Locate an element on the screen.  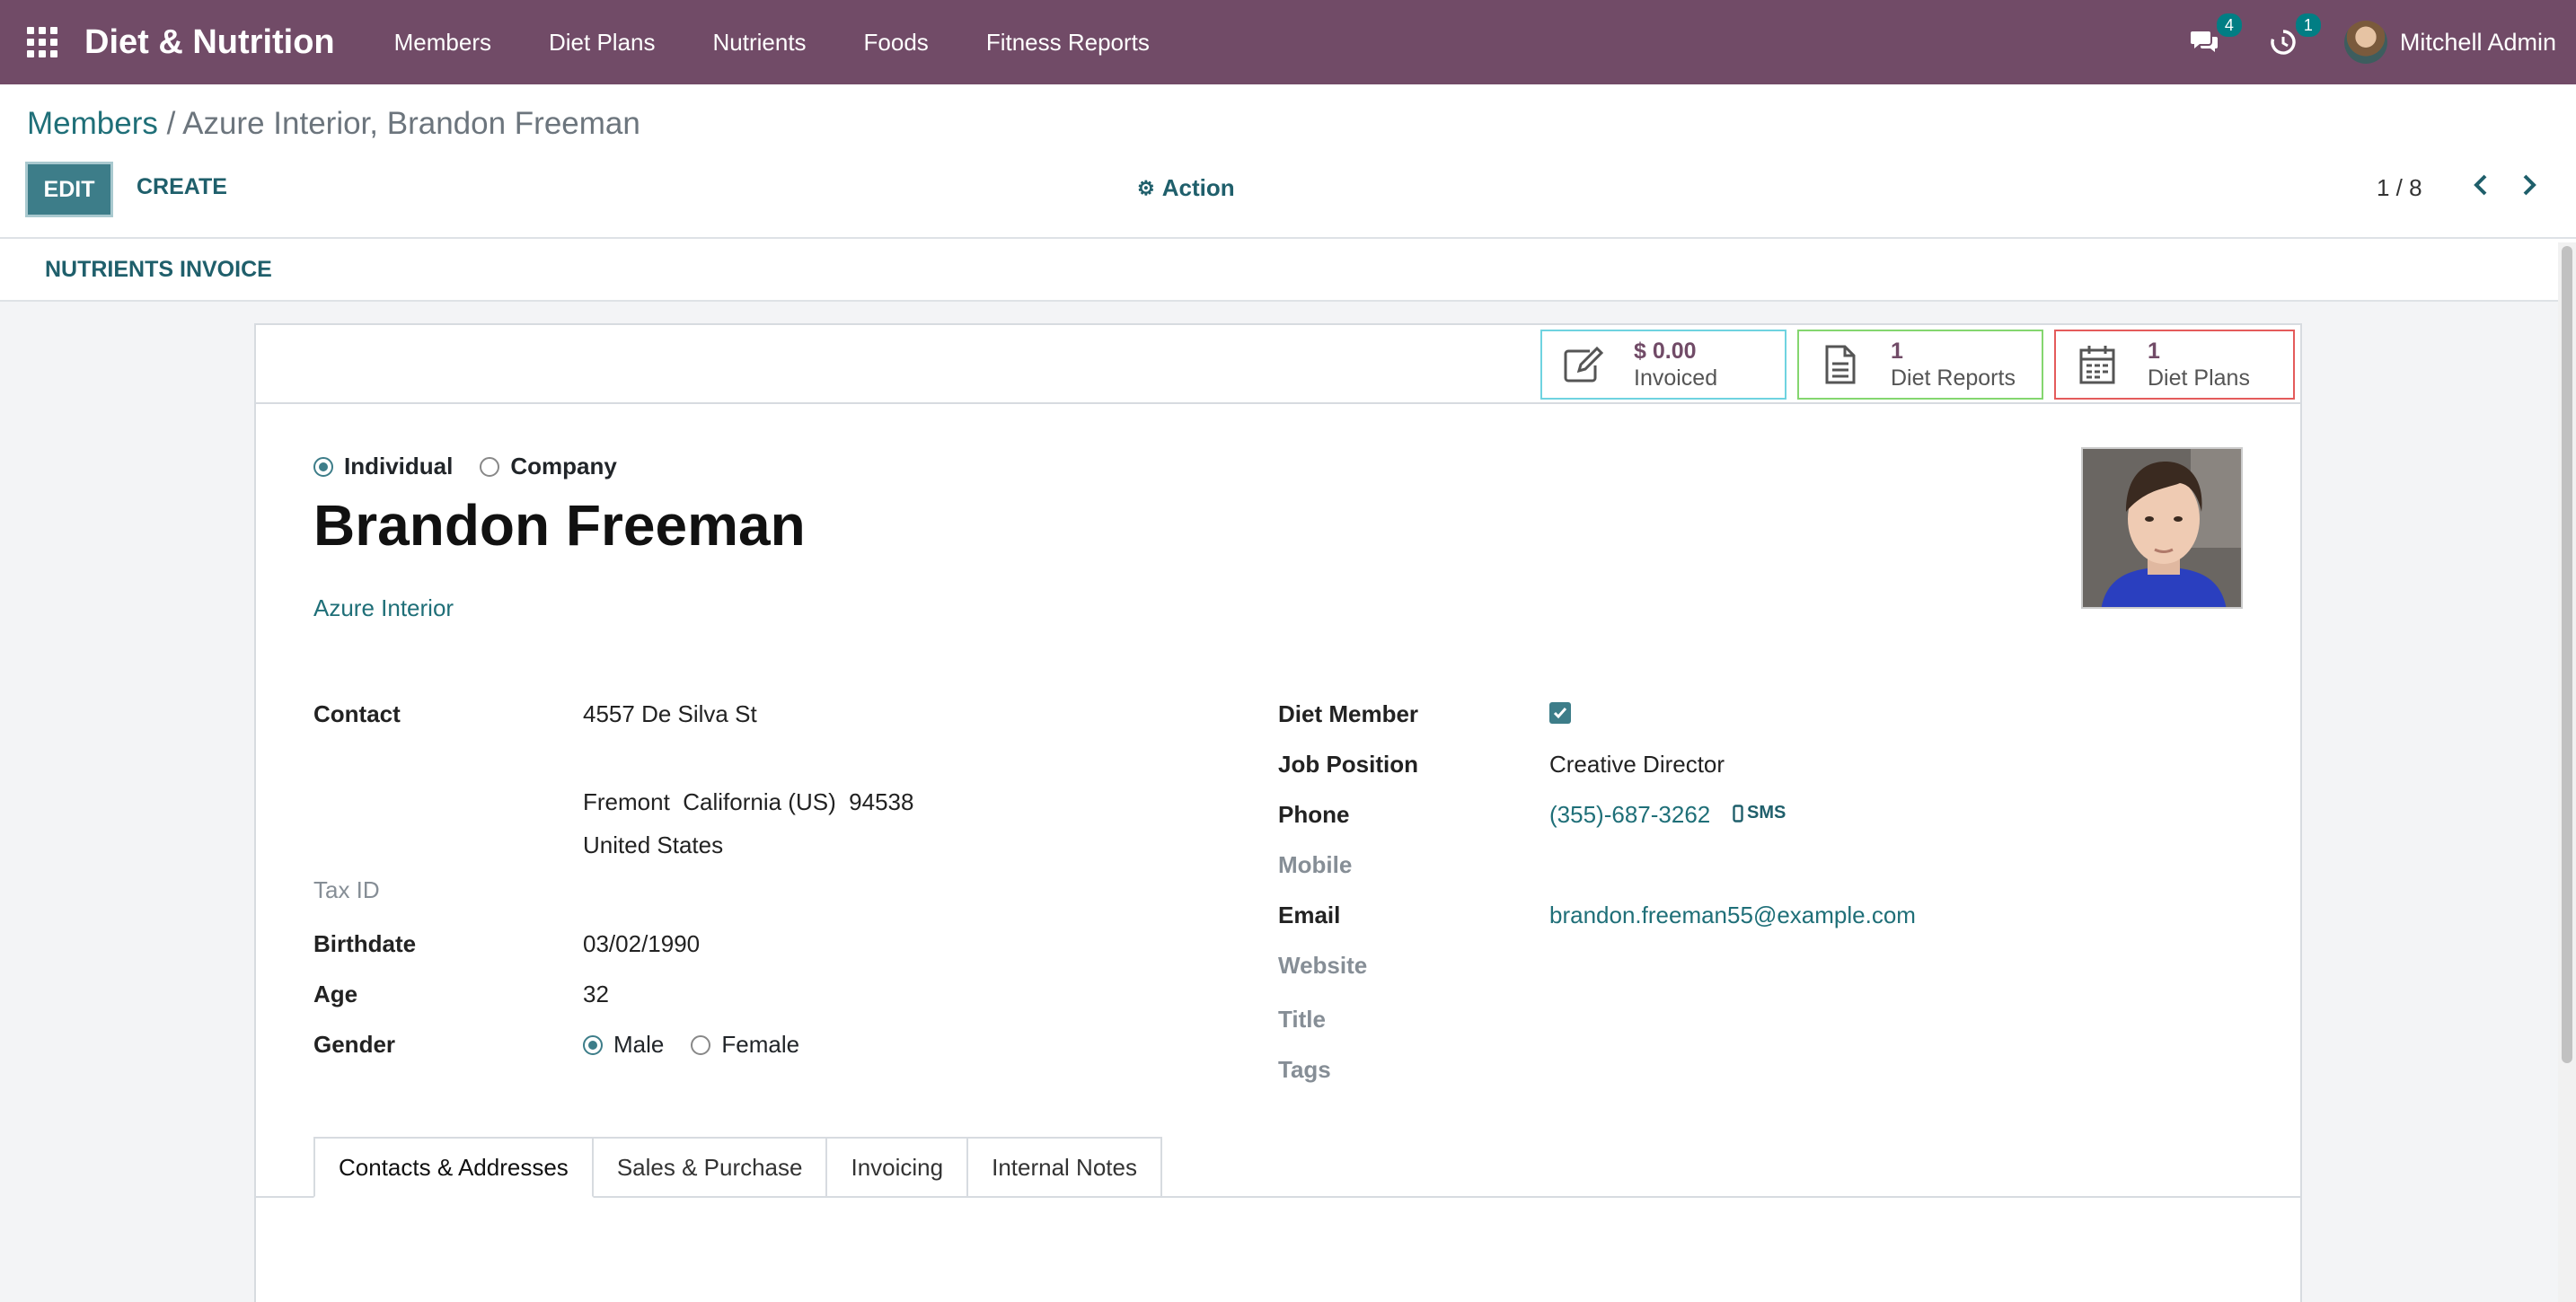
invoiced-label: Invoiced is located at coordinates (1676, 378).